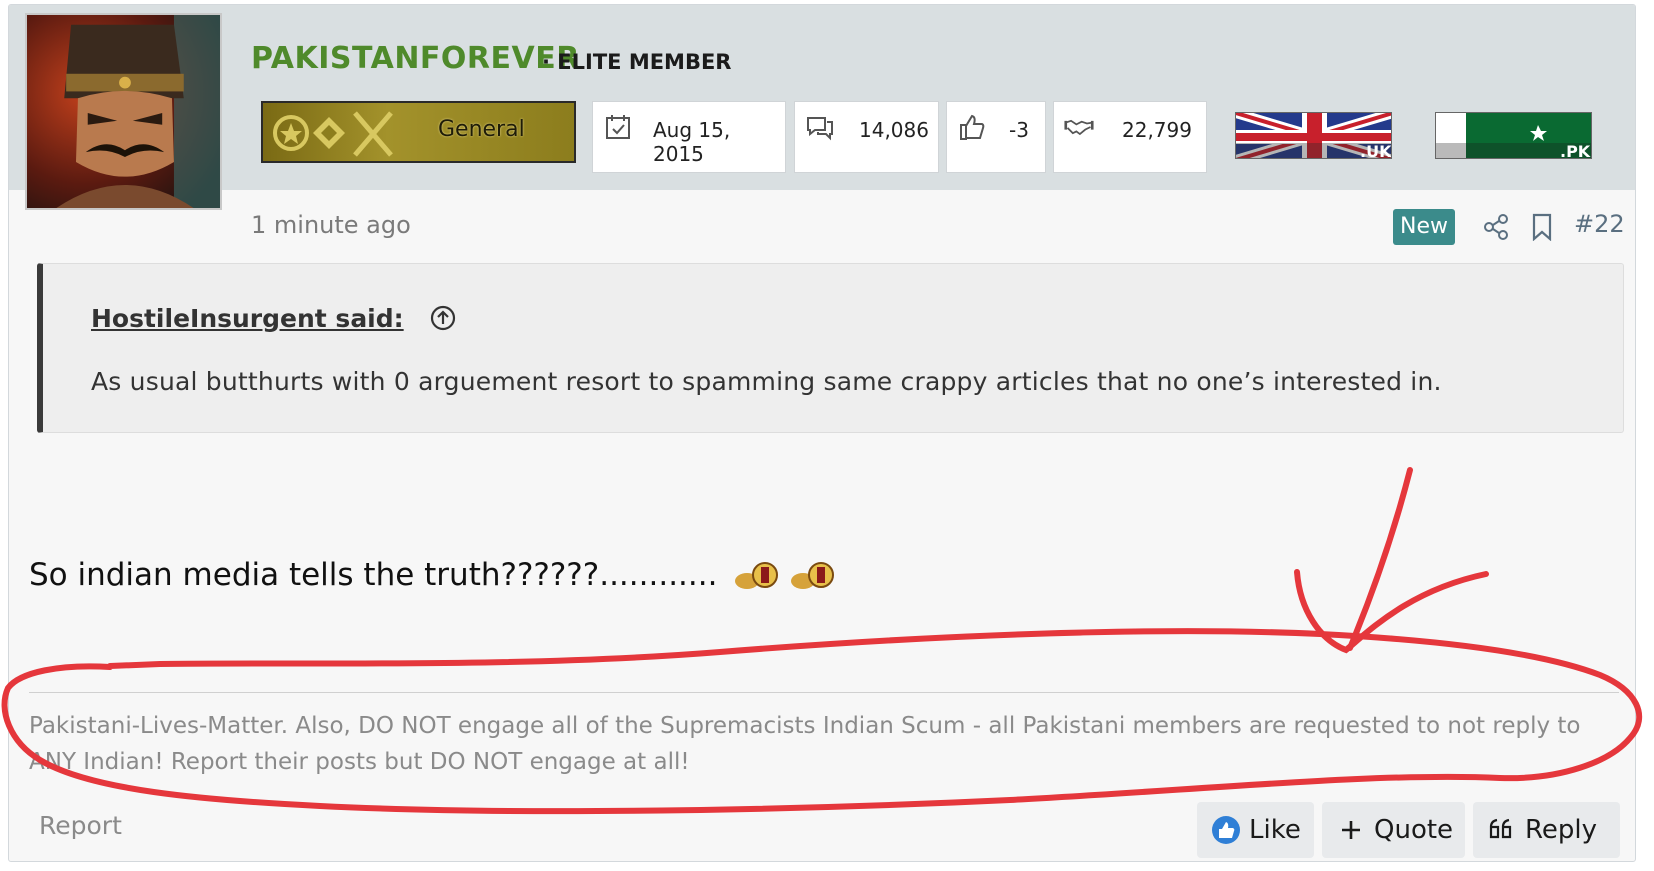 The image size is (1654, 871). Describe the element at coordinates (784, 575) in the screenshot. I see `smiley-icon` at that location.